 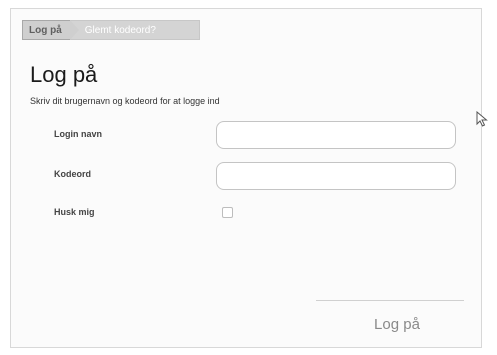 I want to click on breadcrumb-tabs: Log på Glemt kodeord?, so click(x=111, y=30).